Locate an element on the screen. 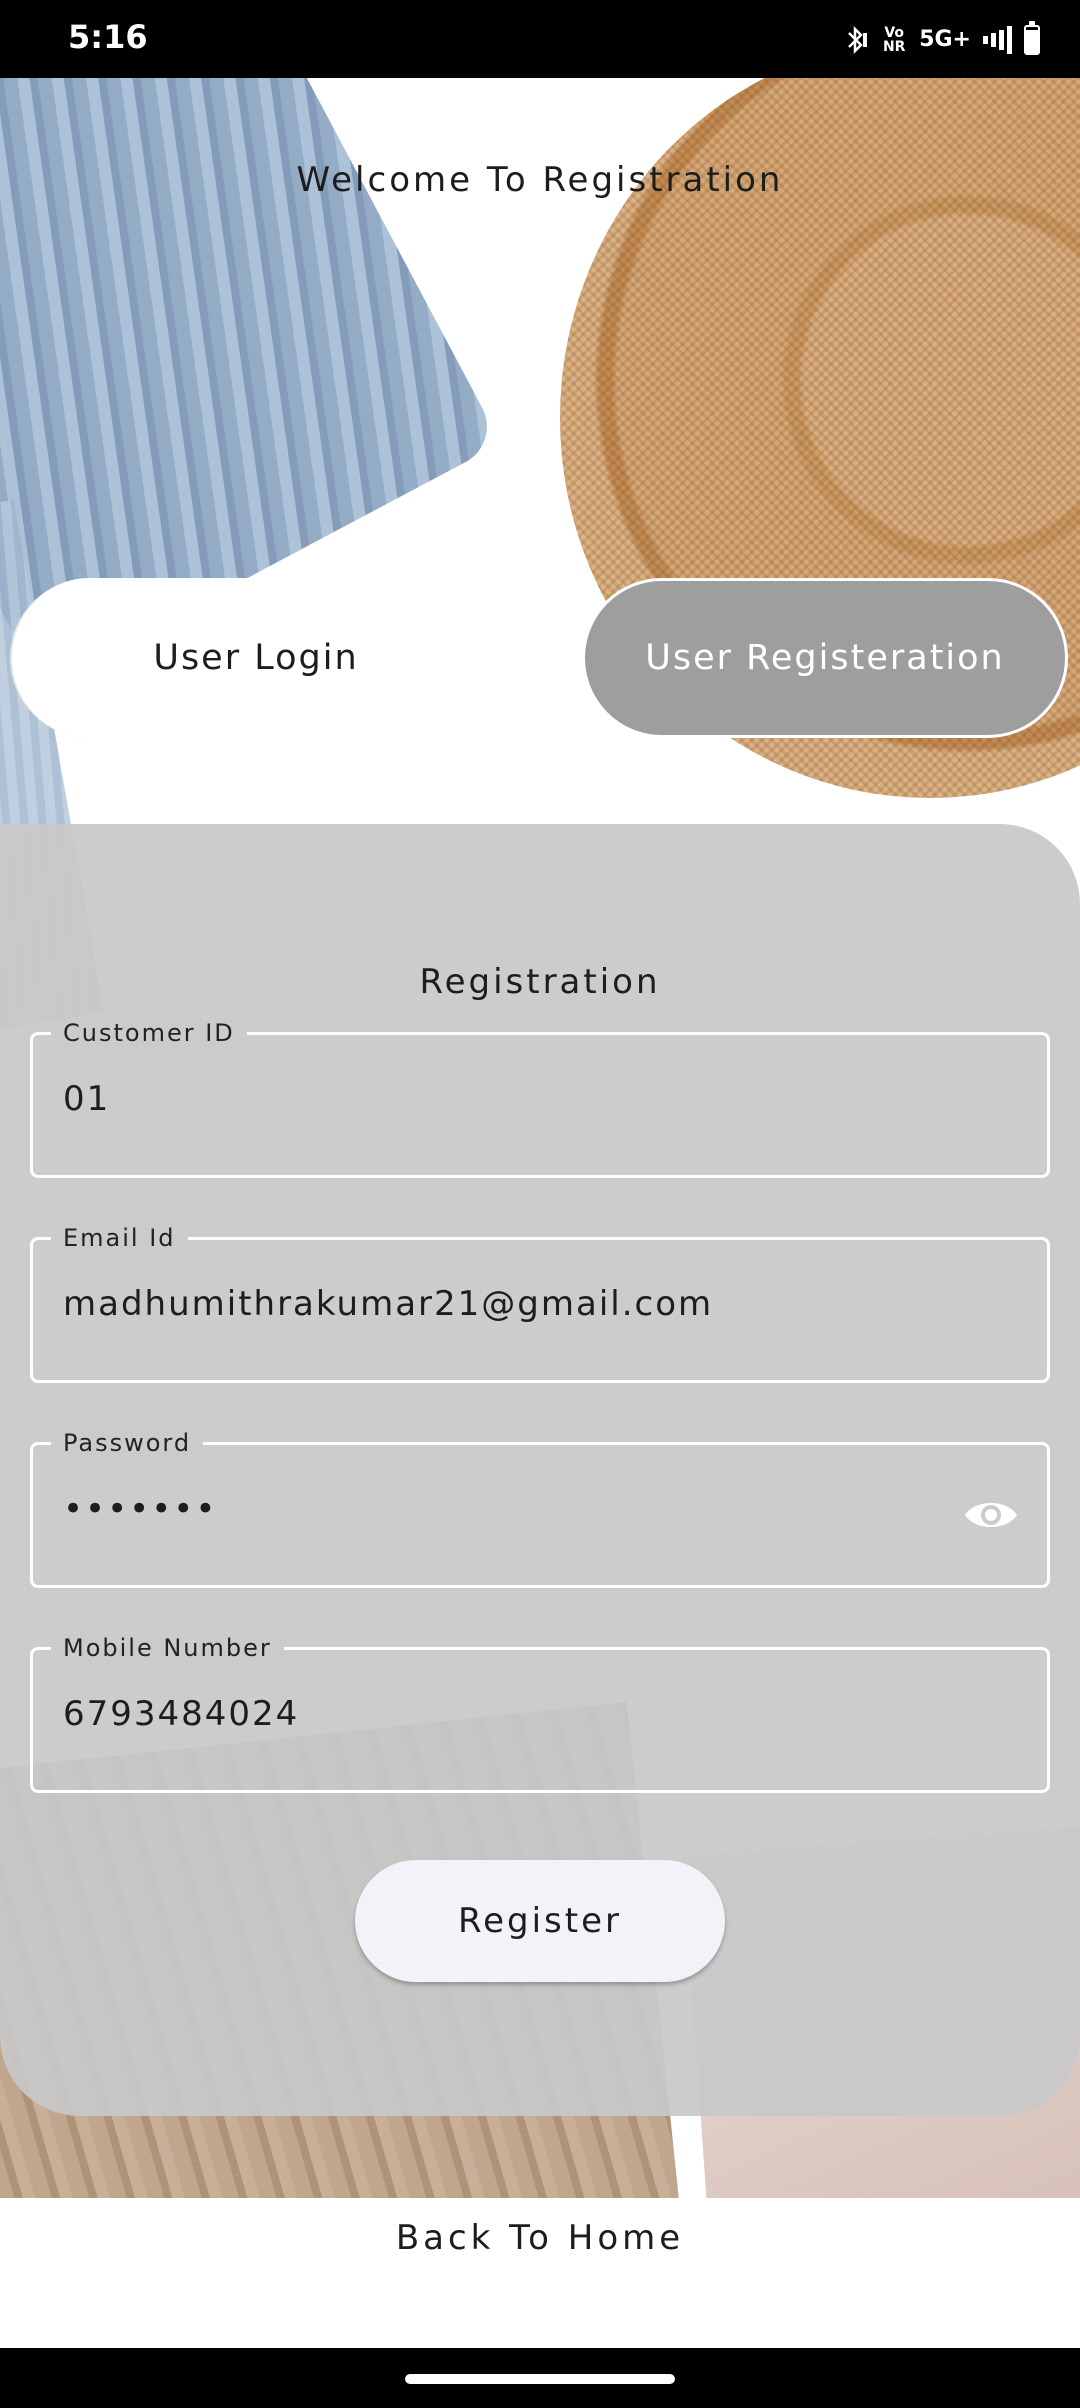  bluetooth-icon is located at coordinates (856, 40).